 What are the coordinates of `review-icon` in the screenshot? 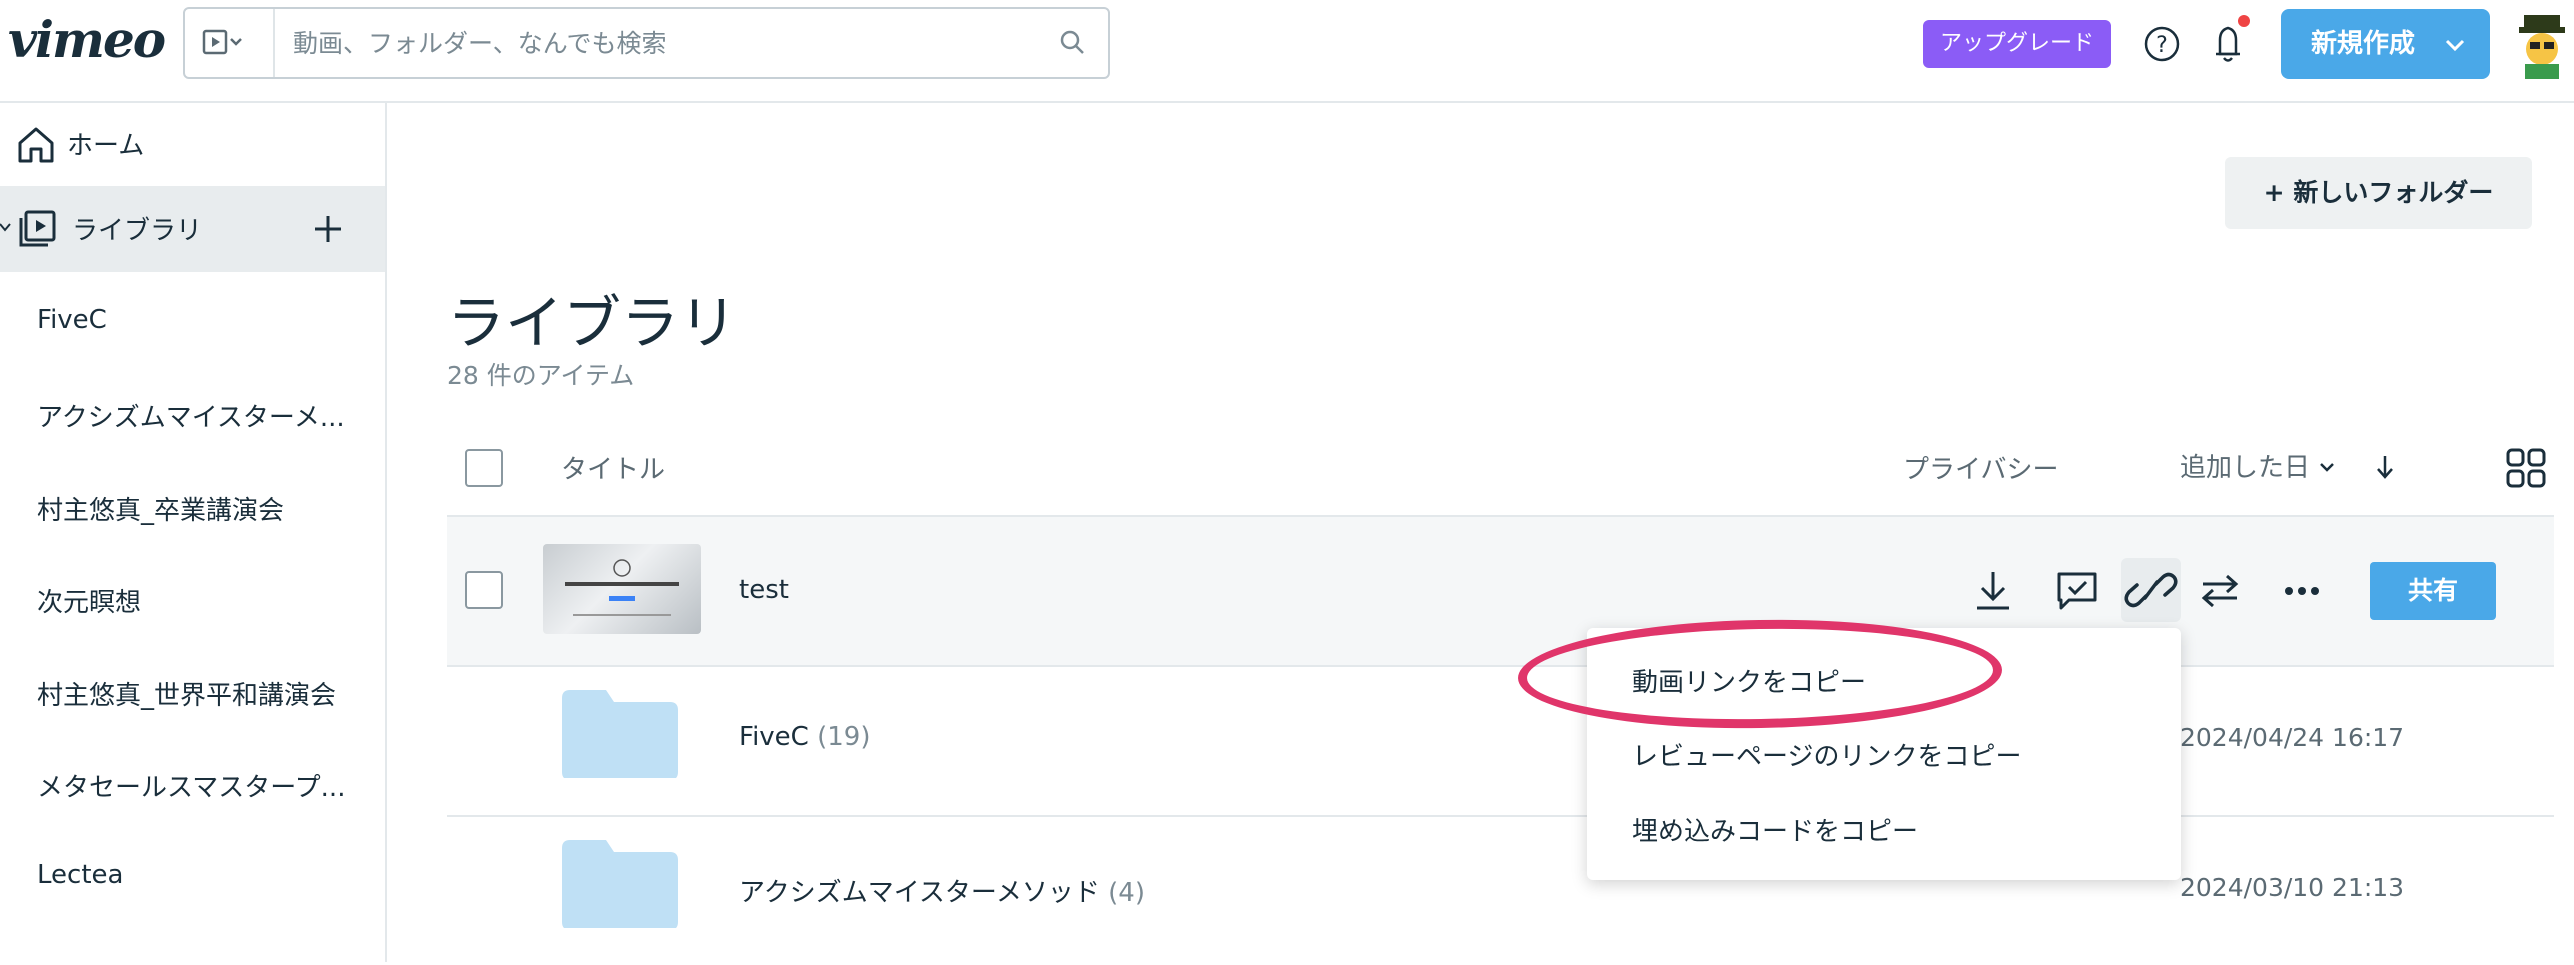 It's located at (2077, 591).